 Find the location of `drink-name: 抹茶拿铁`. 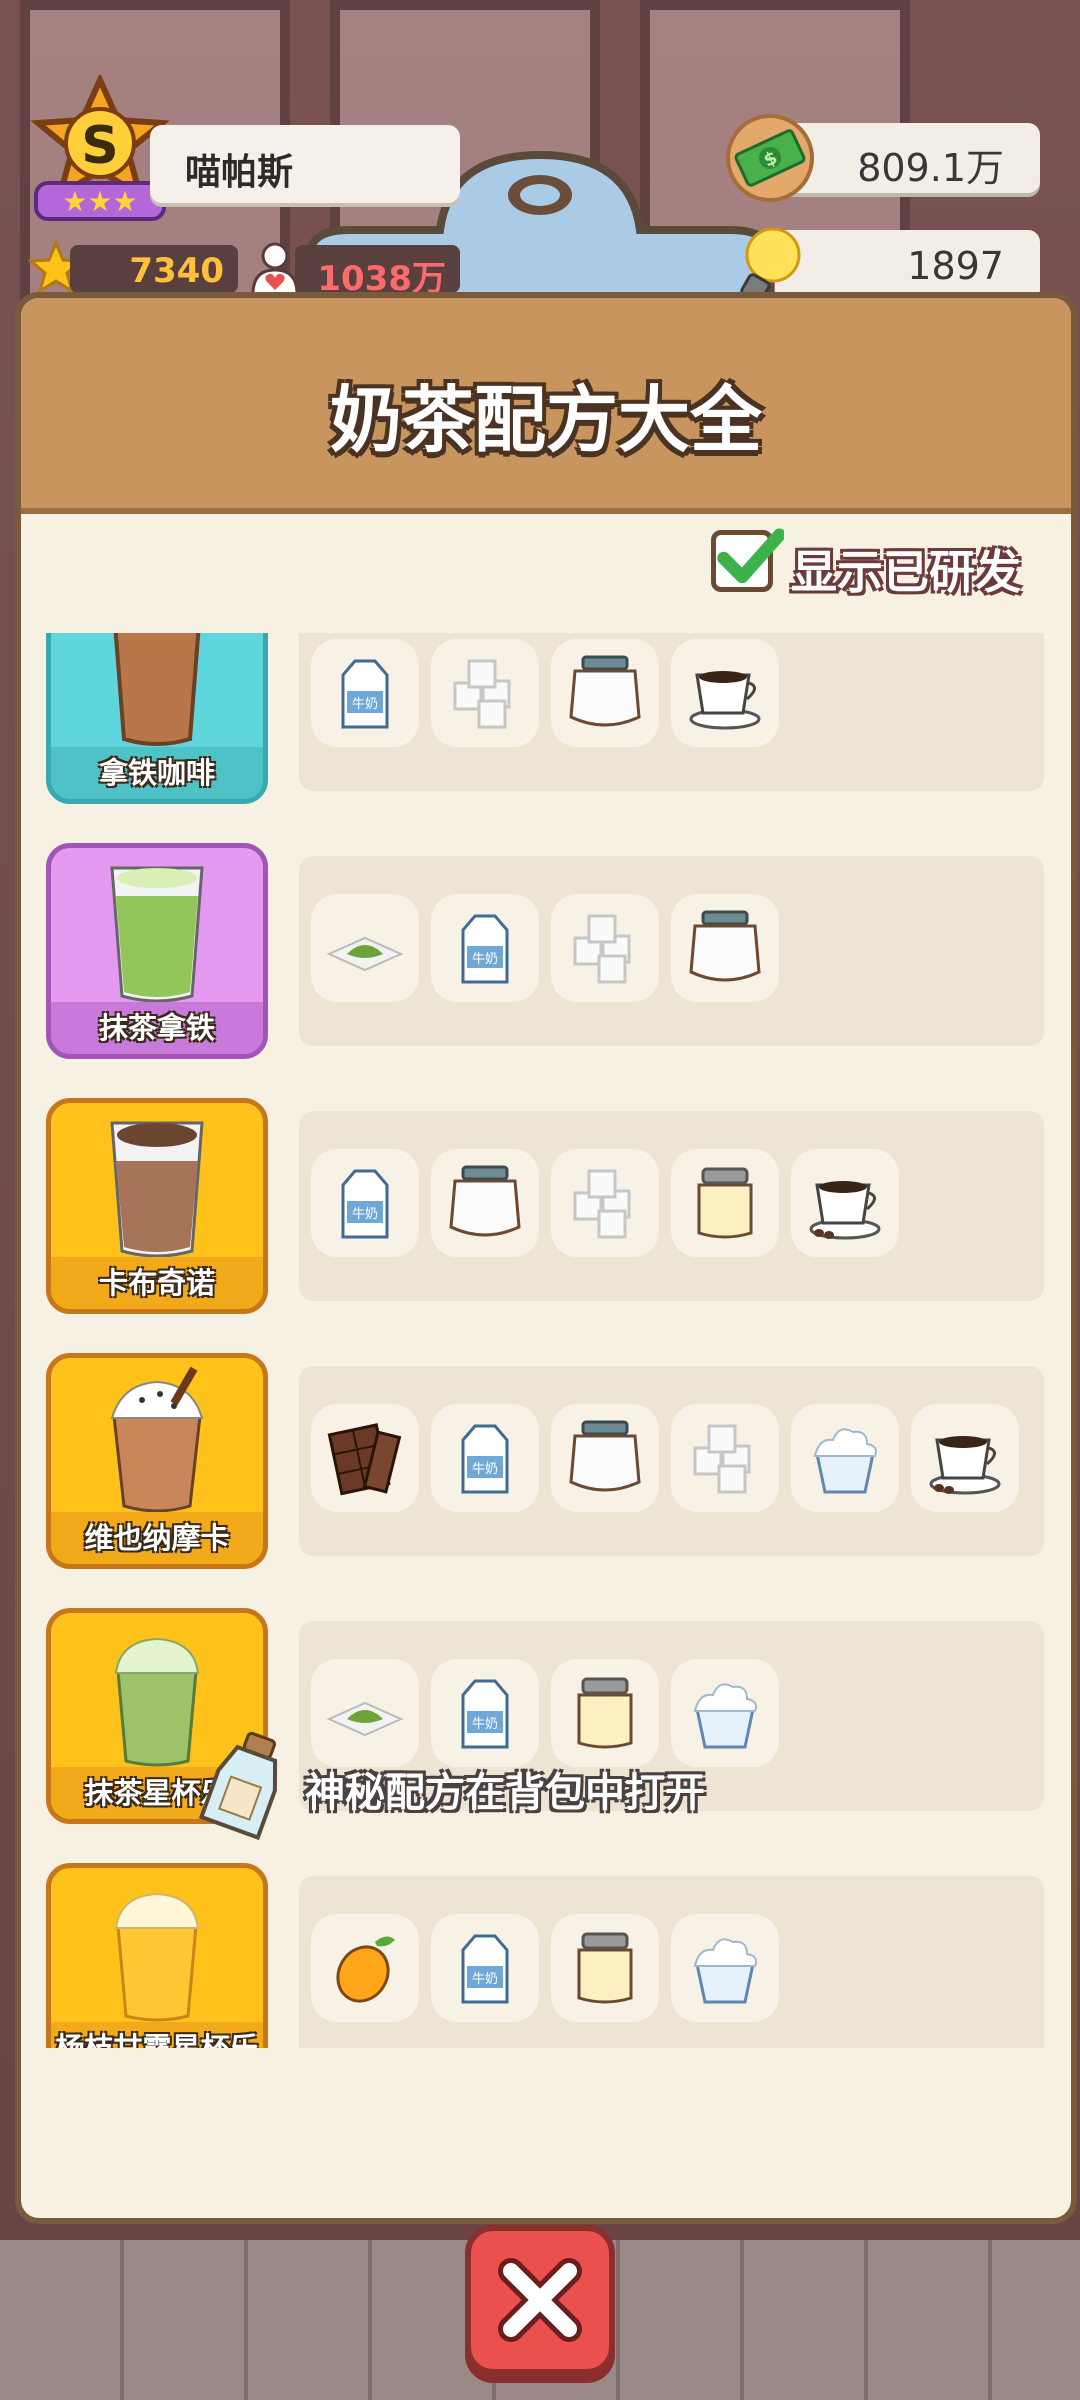

drink-name: 抹茶拿铁 is located at coordinates (157, 1028).